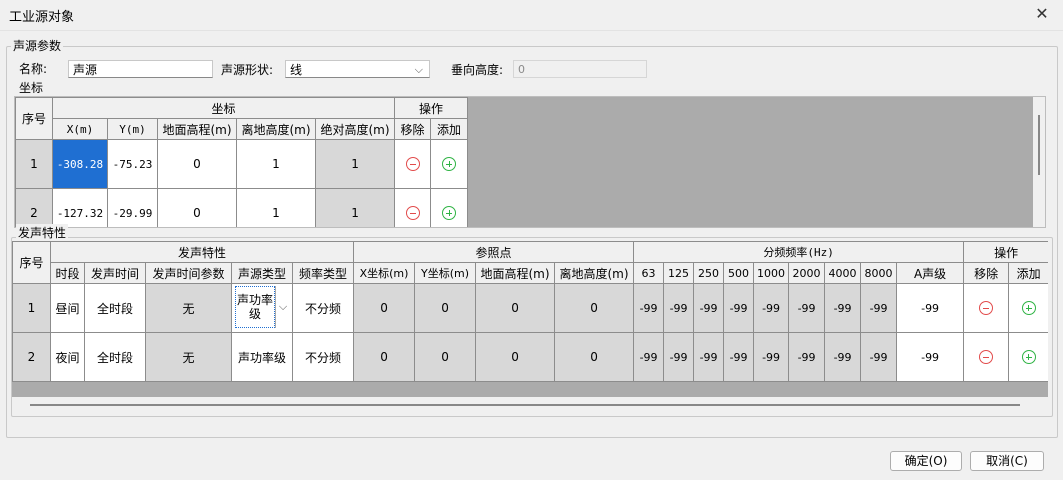 This screenshot has height=480, width=1063. What do you see at coordinates (1039, 145) in the screenshot?
I see `coords-vscroll-thumb` at bounding box center [1039, 145].